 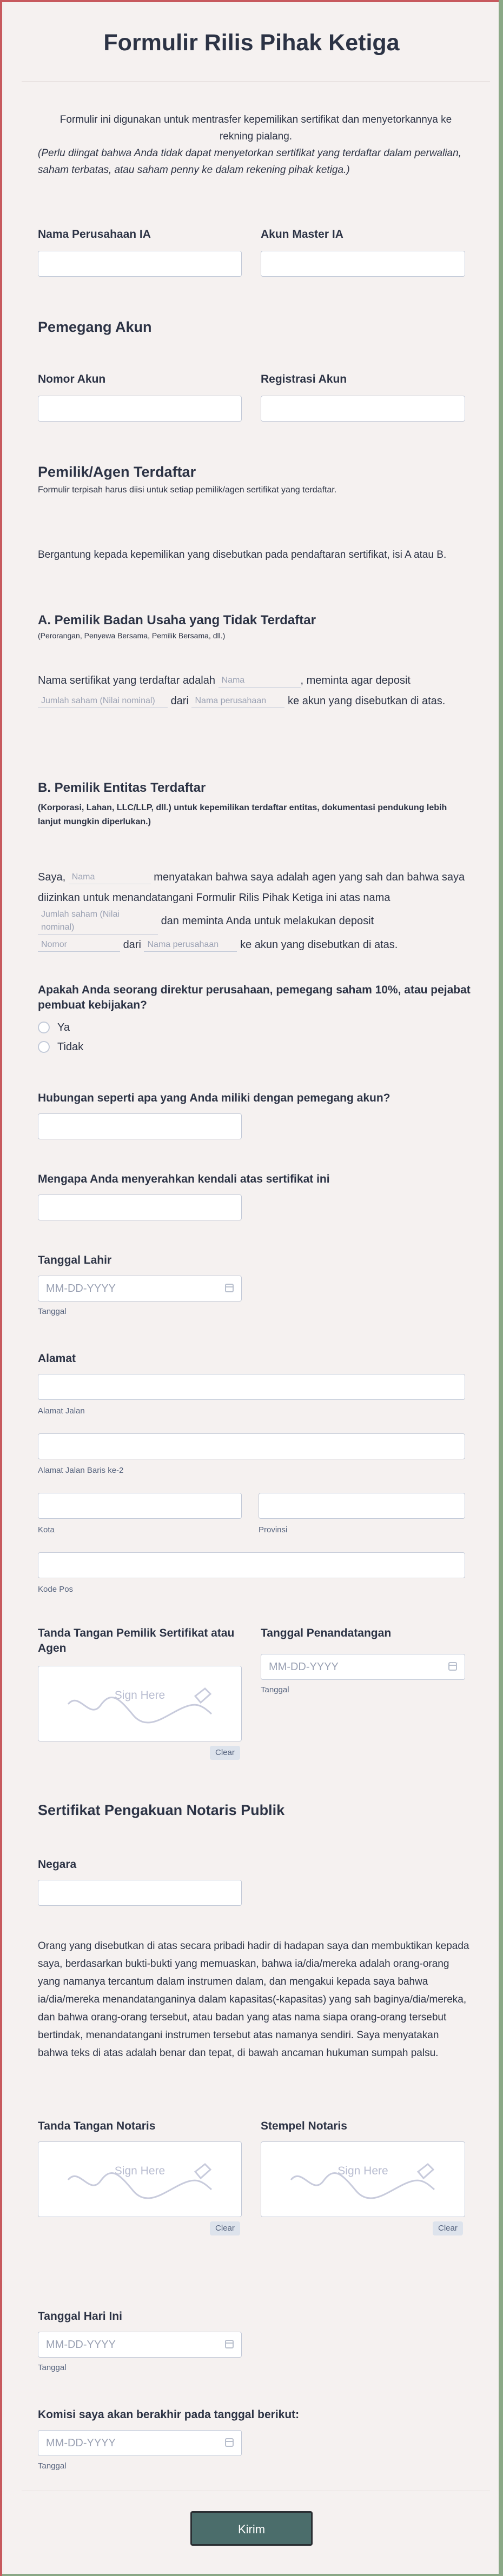 What do you see at coordinates (53, 2466) in the screenshot?
I see `commission-date-hint: Tanggal` at bounding box center [53, 2466].